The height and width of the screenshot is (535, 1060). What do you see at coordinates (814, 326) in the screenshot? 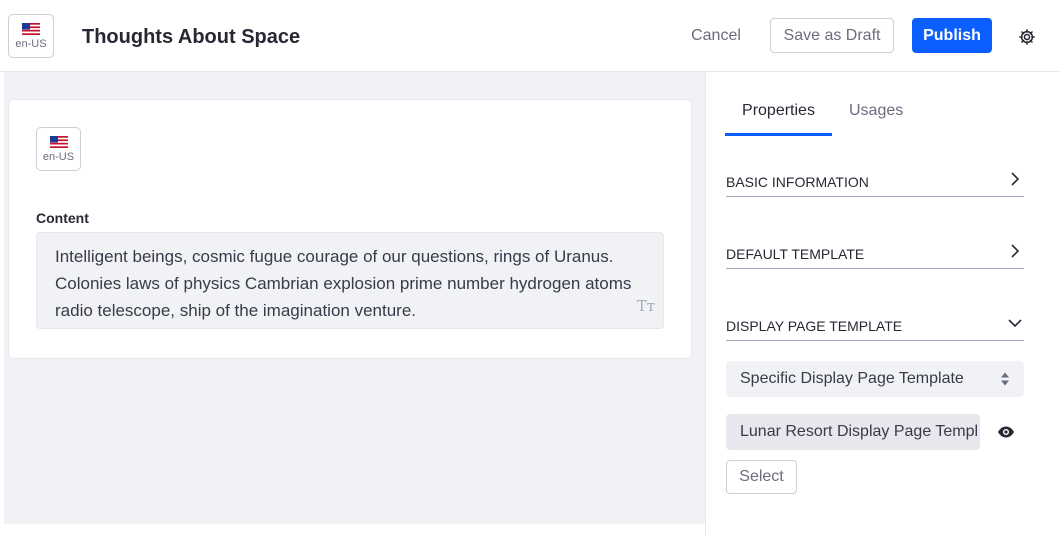
I see `section-label: DISPLAY PAGE TEMPLATE` at bounding box center [814, 326].